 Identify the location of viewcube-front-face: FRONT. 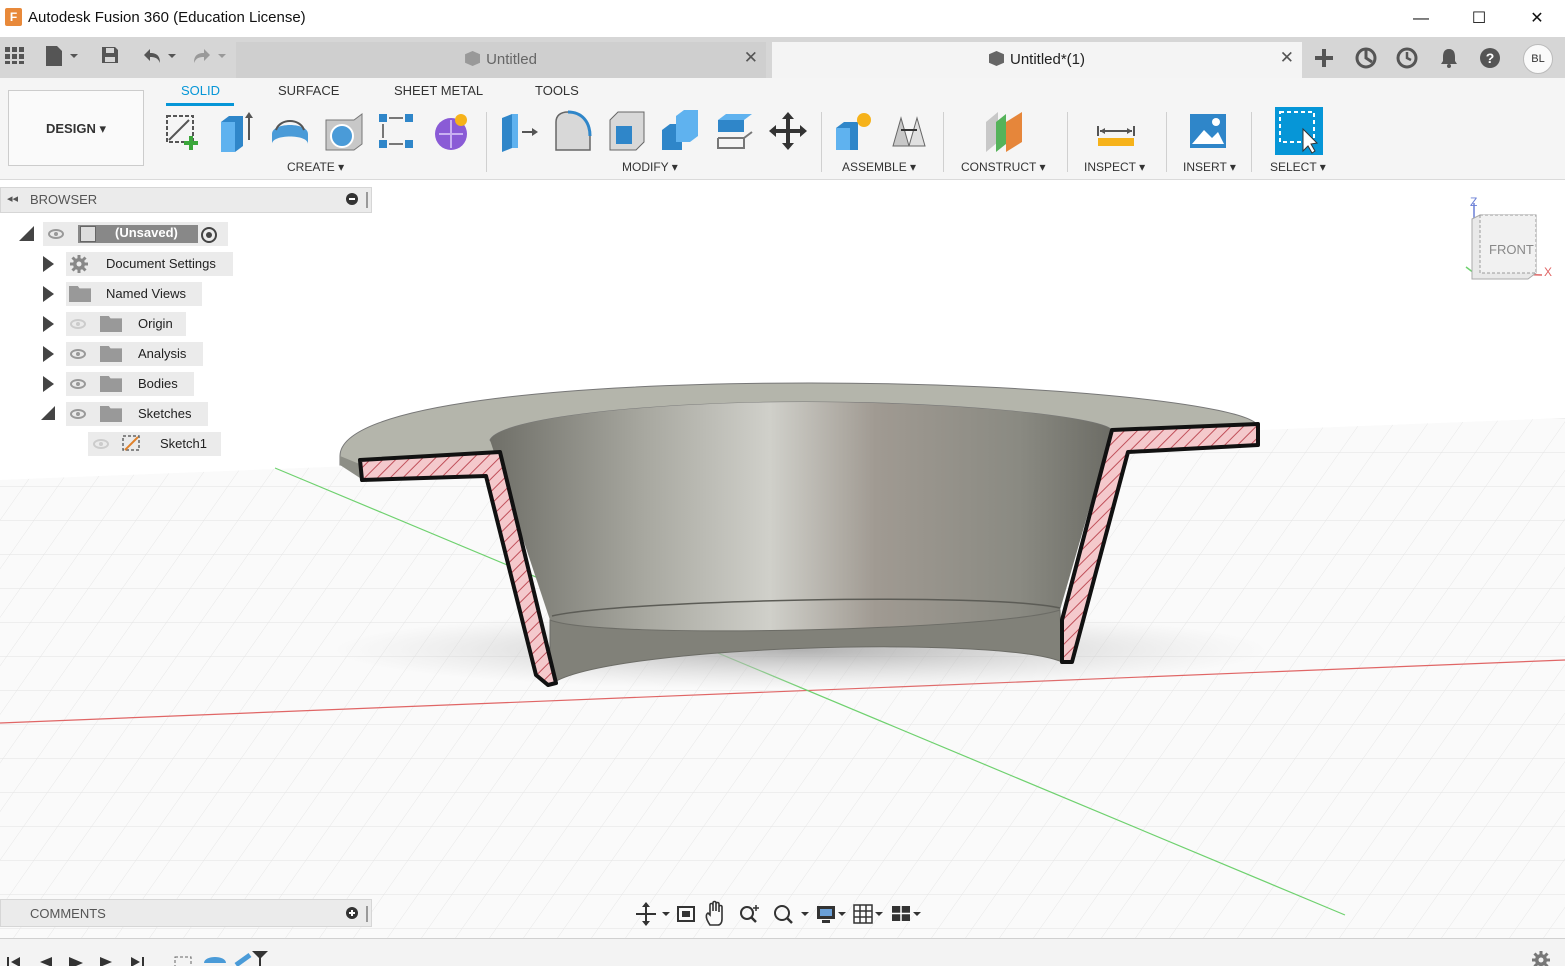
(1511, 249).